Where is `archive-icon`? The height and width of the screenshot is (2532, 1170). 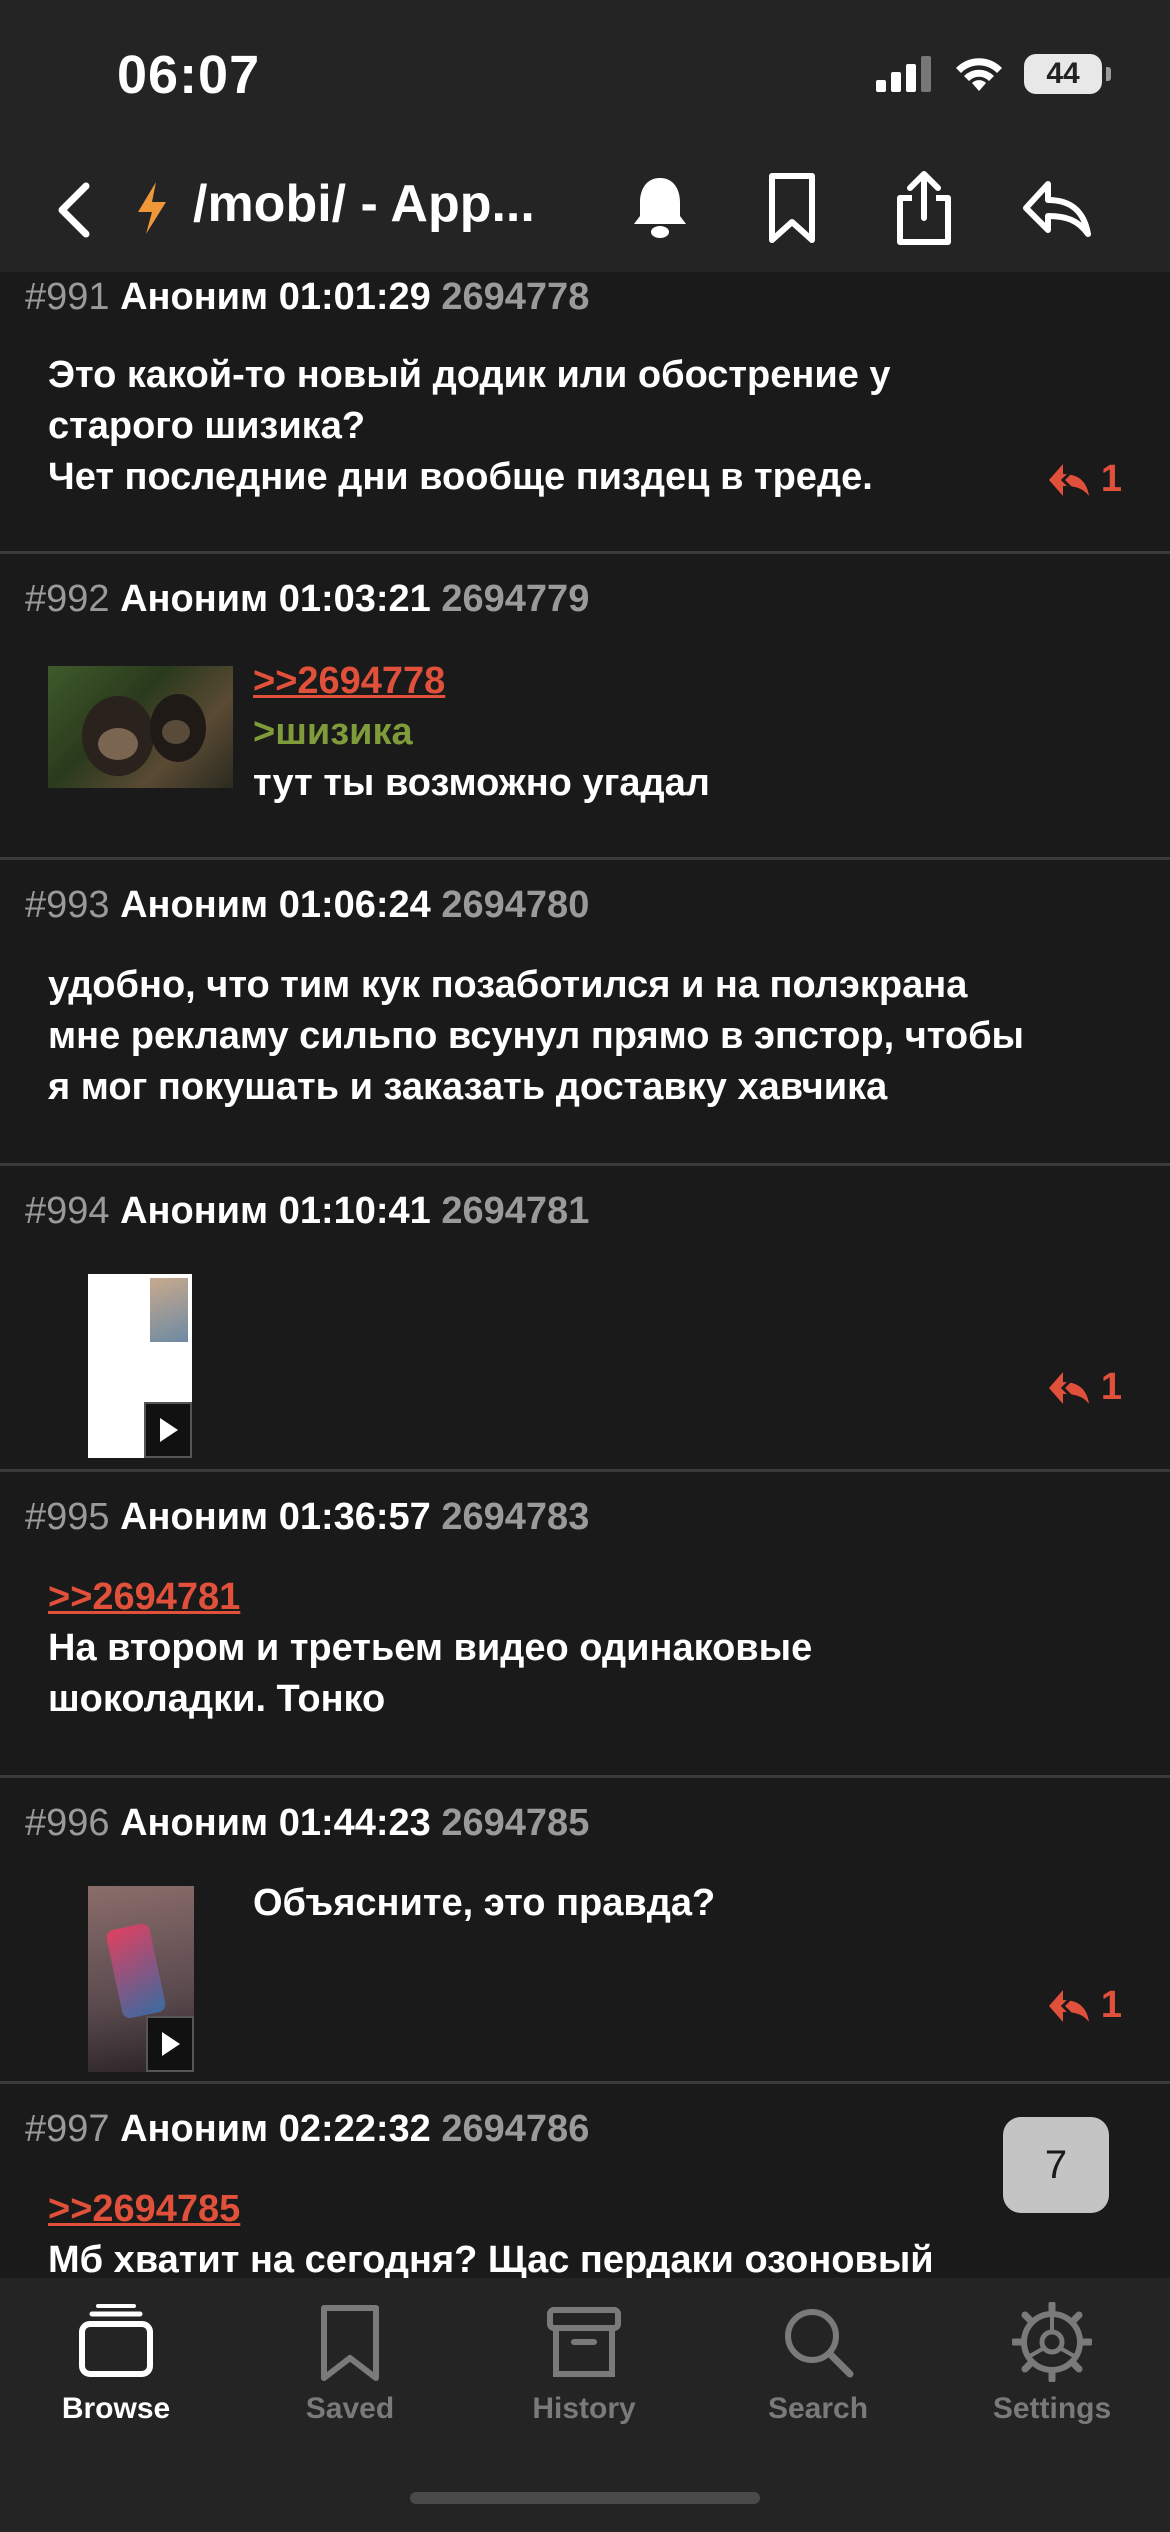
archive-icon is located at coordinates (584, 2342).